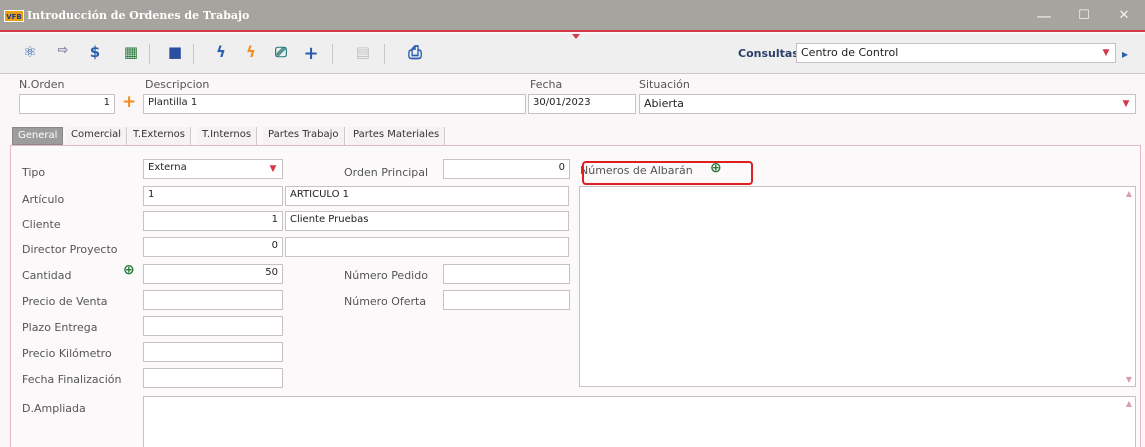 This screenshot has height=447, width=1145. Describe the element at coordinates (138, 15) in the screenshot. I see `window-title: Introducción de Ordenes de Trabajo` at that location.